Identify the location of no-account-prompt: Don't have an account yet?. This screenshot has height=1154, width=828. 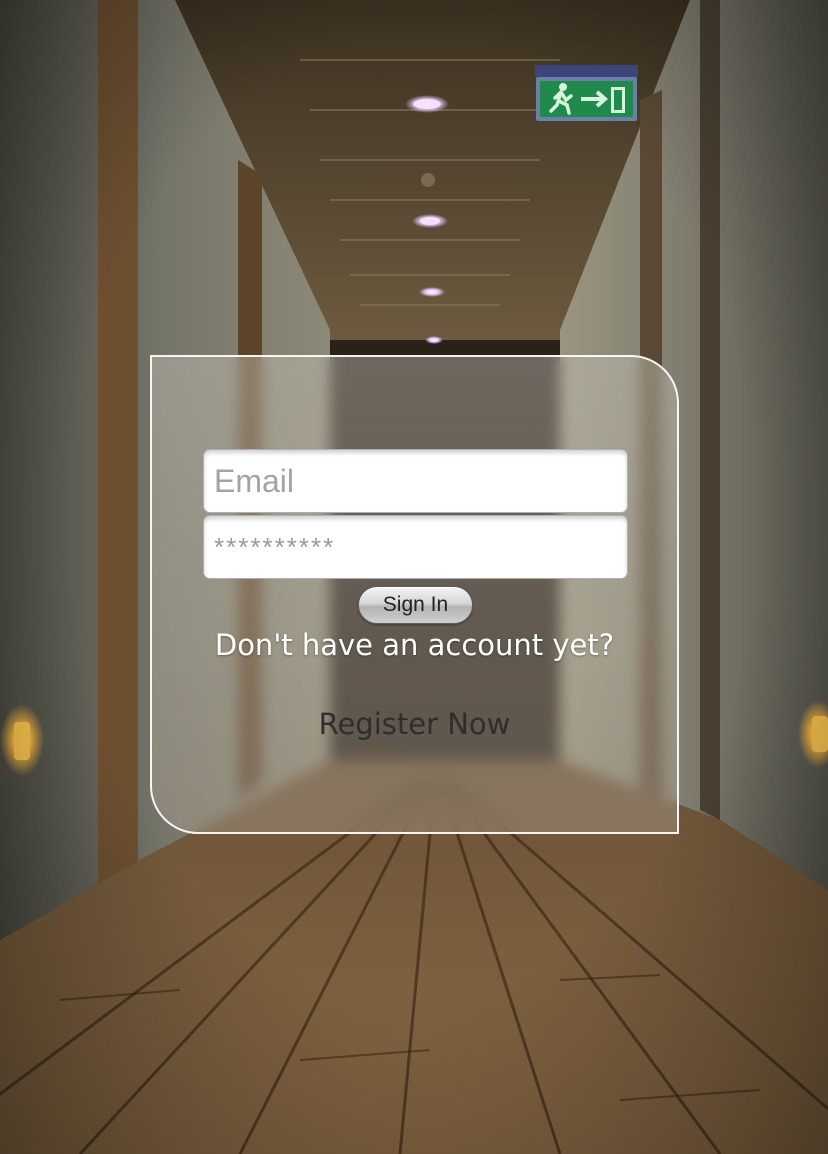
(414, 645).